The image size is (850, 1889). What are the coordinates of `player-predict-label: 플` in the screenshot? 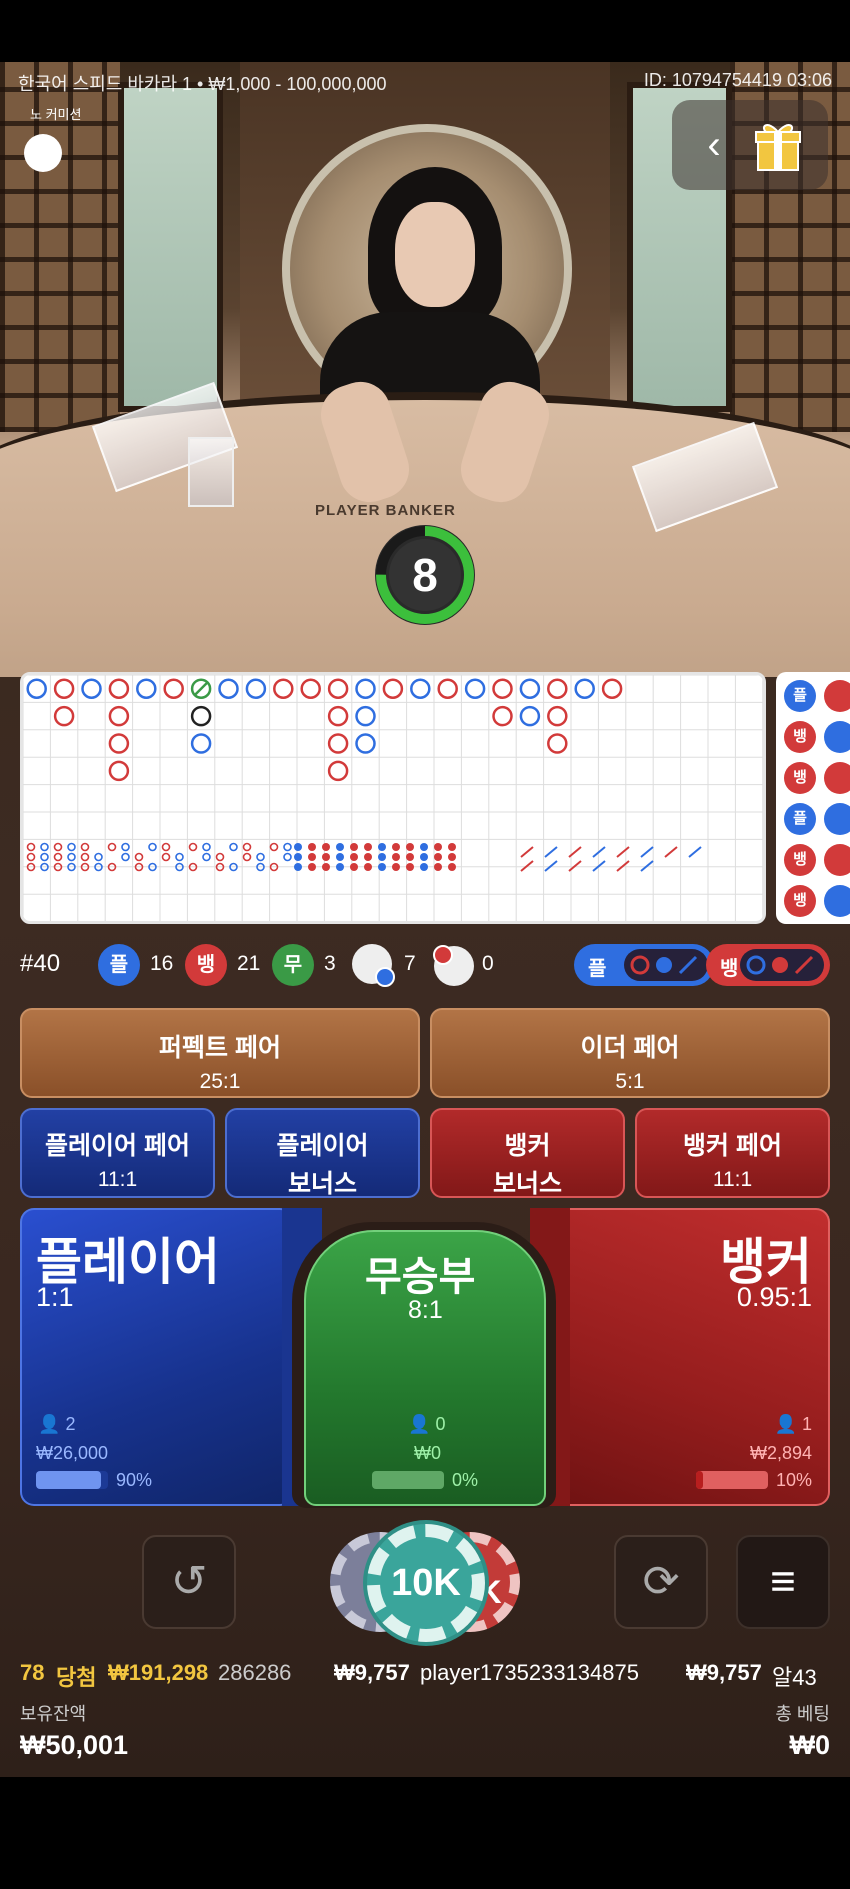 It's located at (597, 969).